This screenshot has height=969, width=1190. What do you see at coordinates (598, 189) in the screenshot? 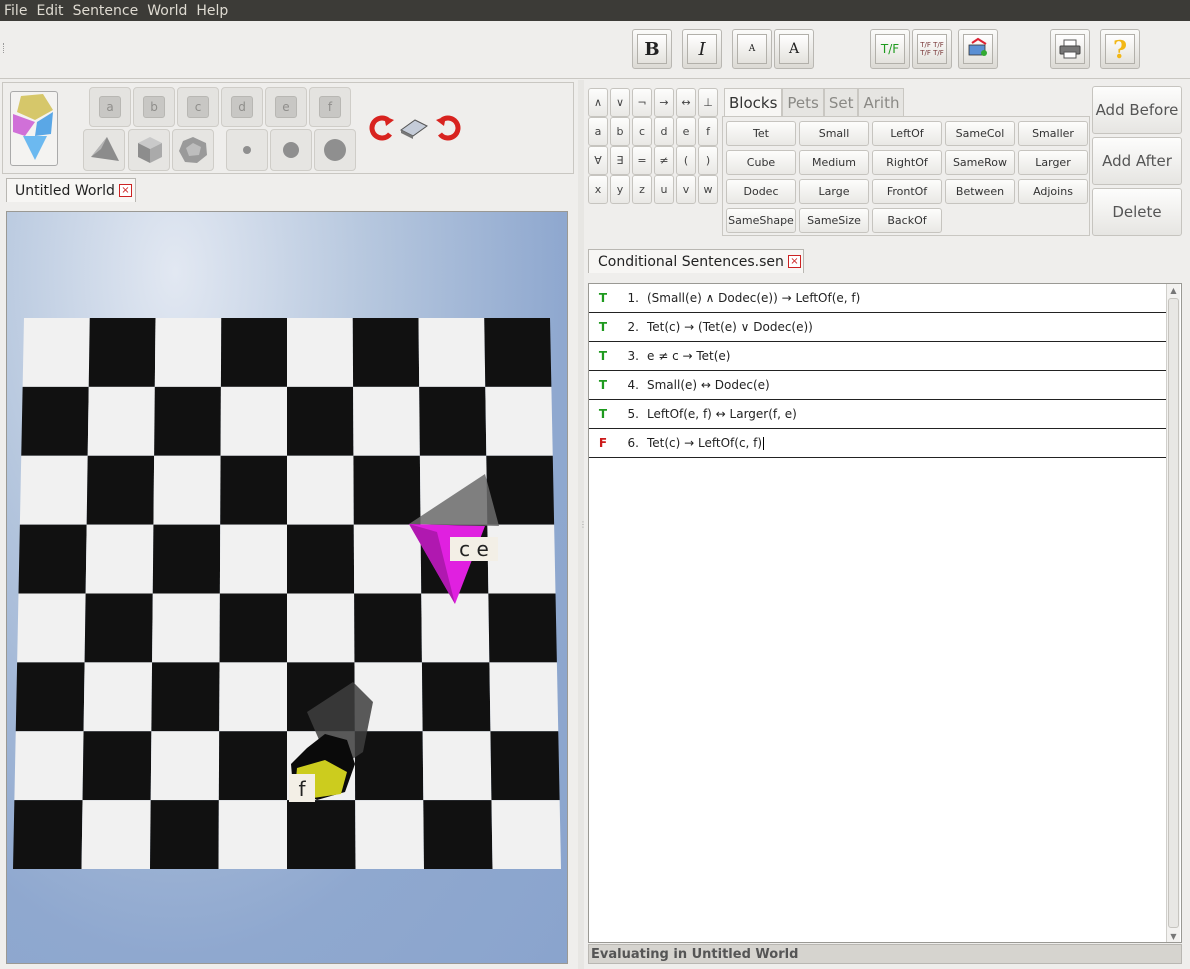
I see `symbol-key: x` at bounding box center [598, 189].